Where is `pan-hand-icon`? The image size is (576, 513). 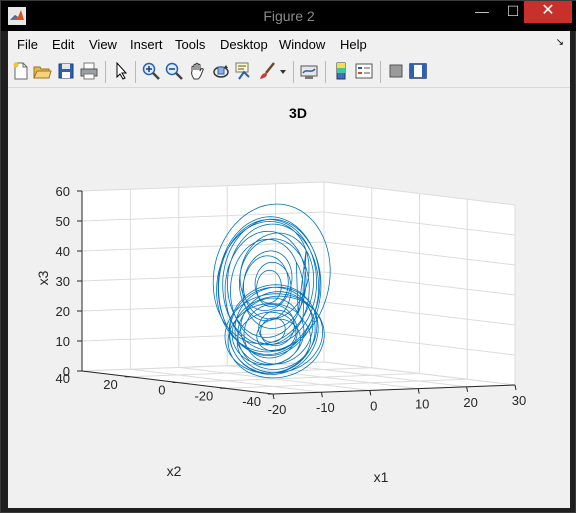 pan-hand-icon is located at coordinates (198, 71).